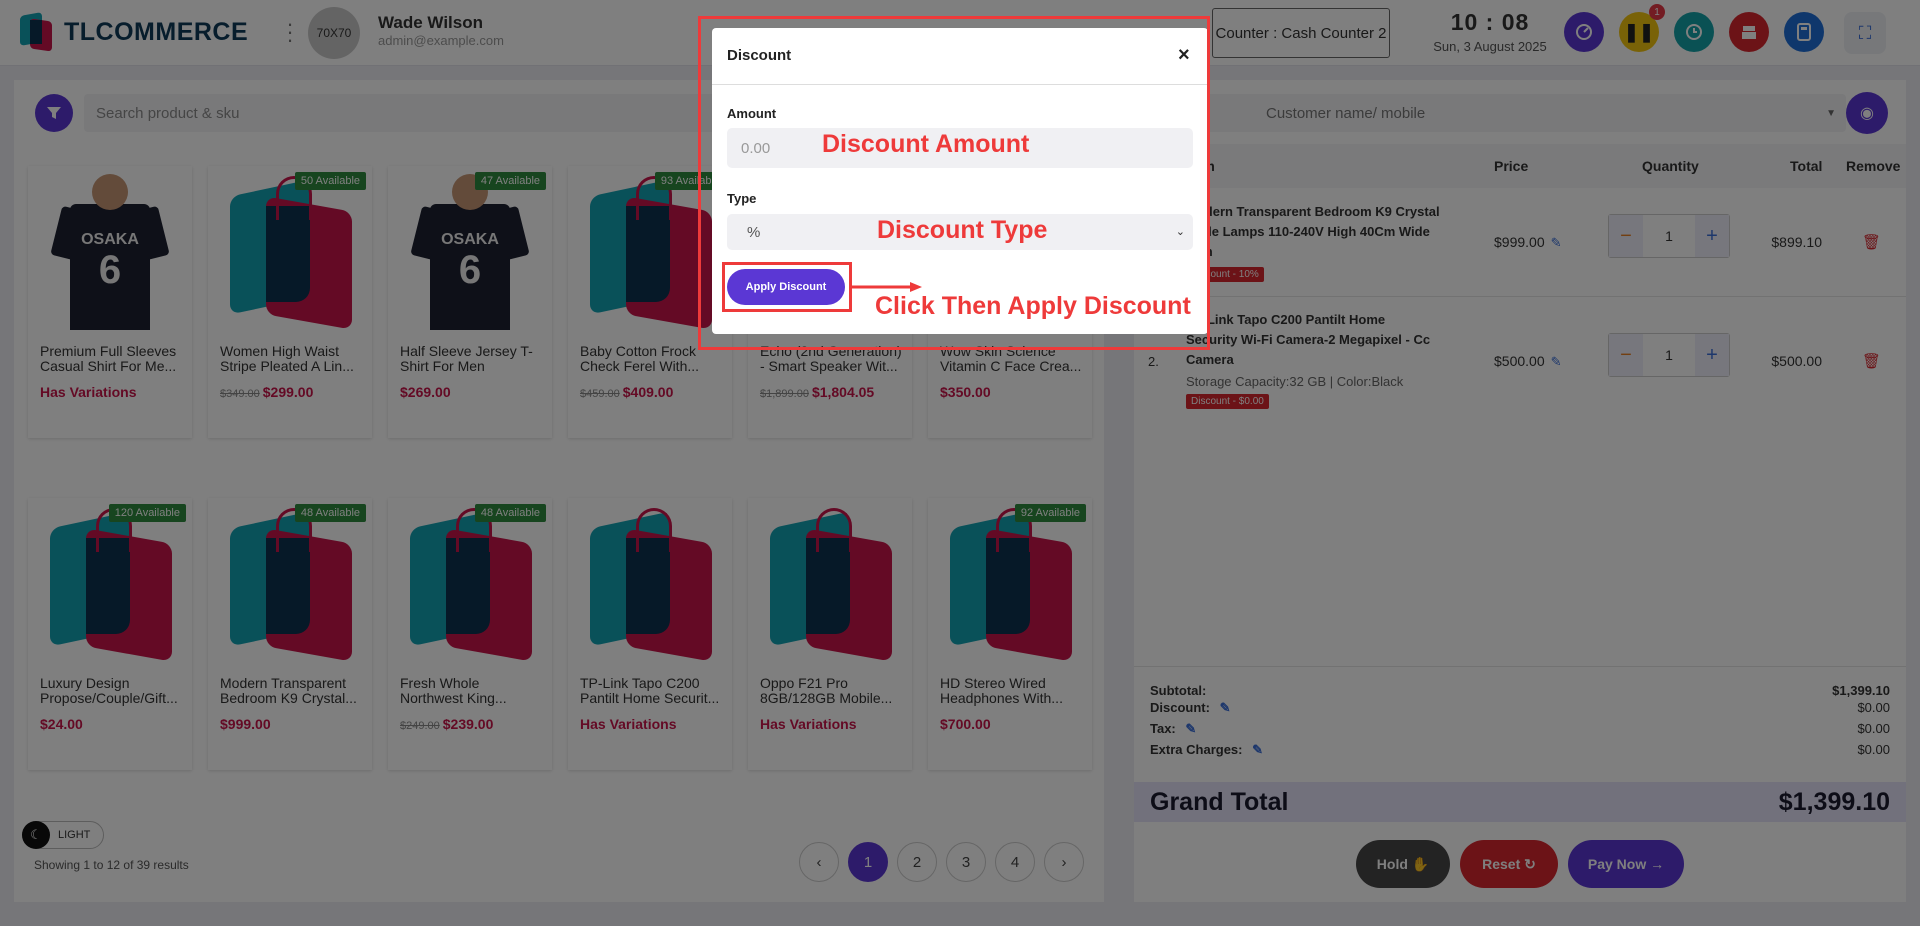 The height and width of the screenshot is (926, 1920). What do you see at coordinates (1033, 306) in the screenshot?
I see `annotation-apply: Click Then Apply Discount` at bounding box center [1033, 306].